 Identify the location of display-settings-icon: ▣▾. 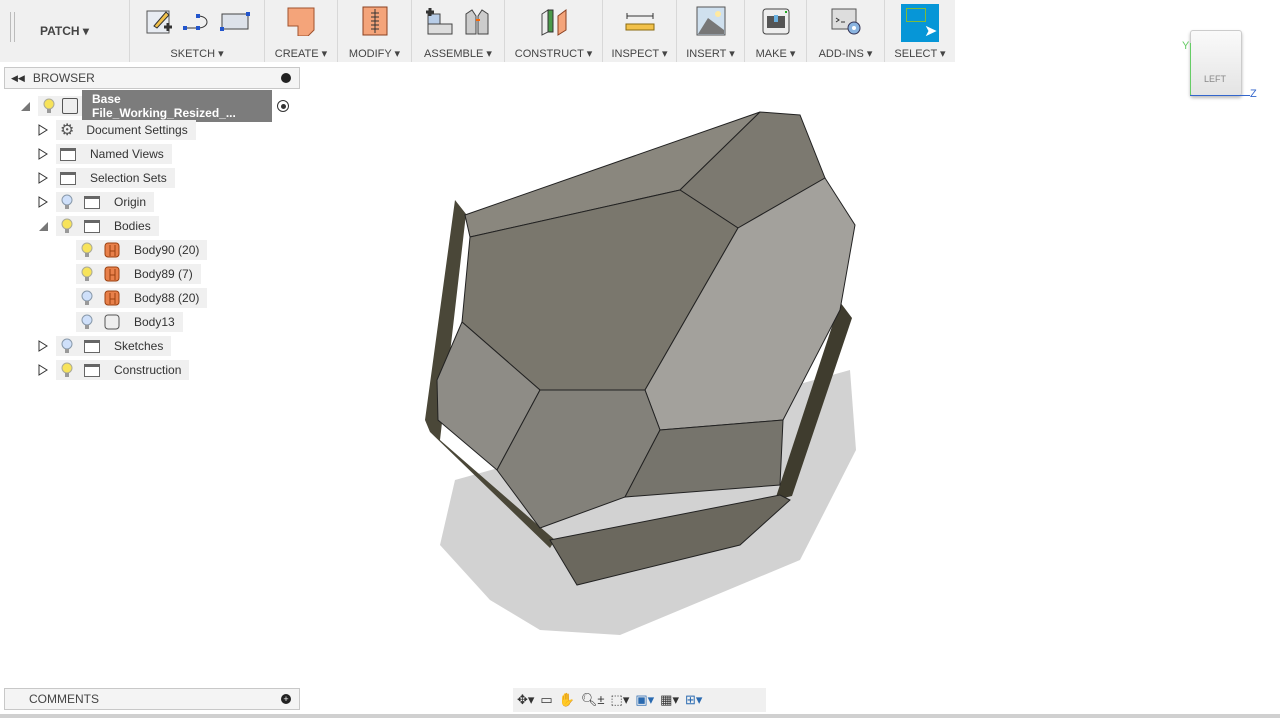
(644, 700).